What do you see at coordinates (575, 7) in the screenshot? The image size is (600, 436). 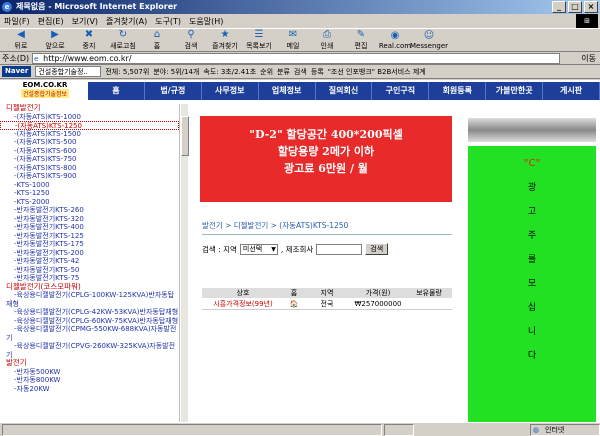 I see `maximize-button: □` at bounding box center [575, 7].